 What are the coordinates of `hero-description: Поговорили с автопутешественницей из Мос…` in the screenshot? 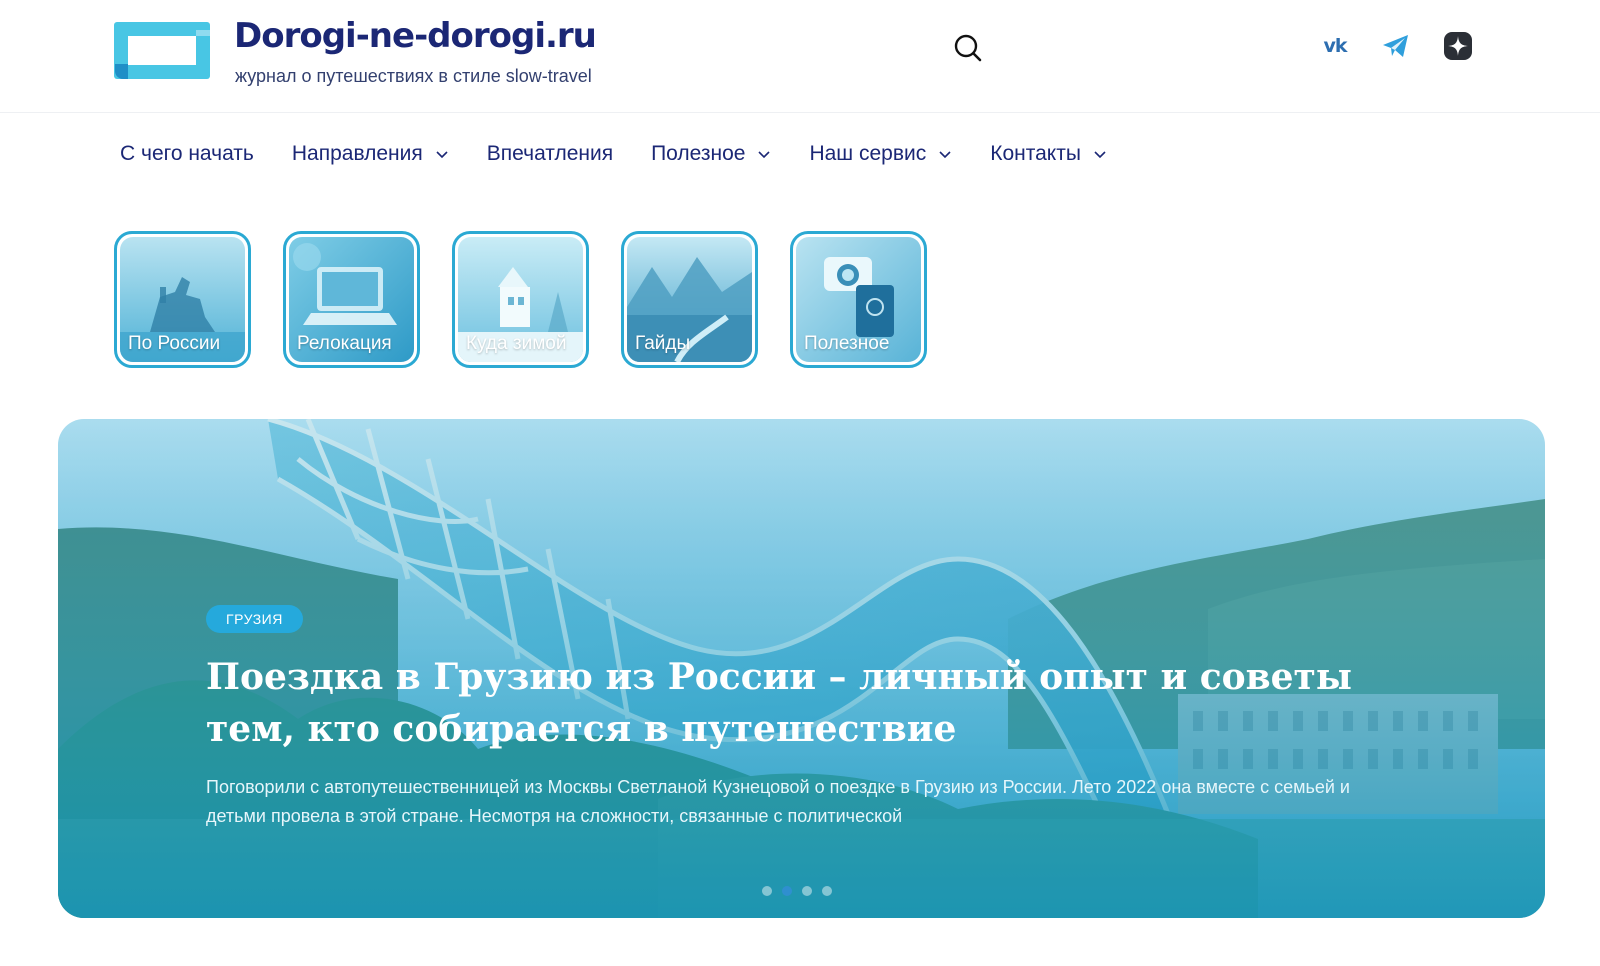 It's located at (778, 801).